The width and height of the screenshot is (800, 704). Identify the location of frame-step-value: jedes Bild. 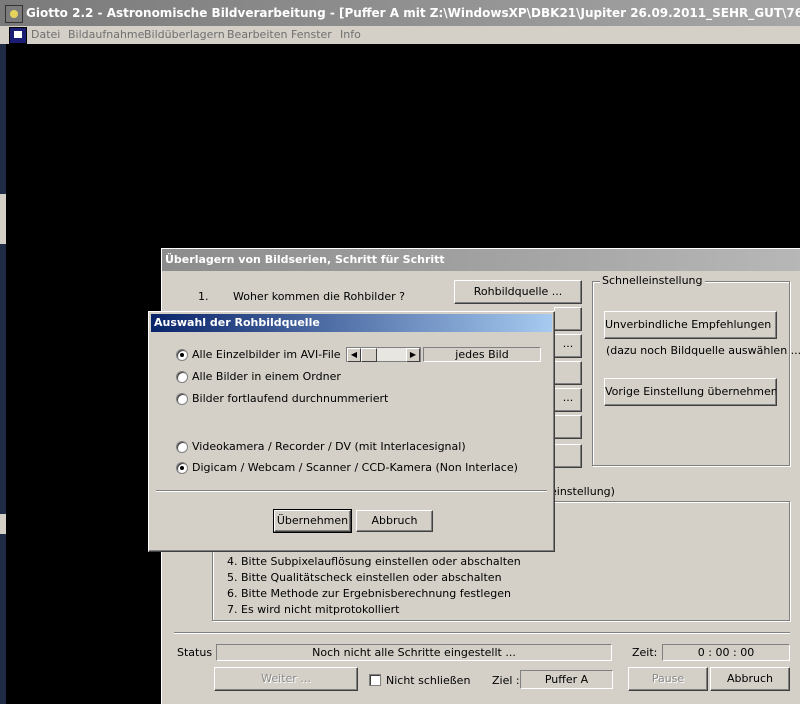
(482, 354).